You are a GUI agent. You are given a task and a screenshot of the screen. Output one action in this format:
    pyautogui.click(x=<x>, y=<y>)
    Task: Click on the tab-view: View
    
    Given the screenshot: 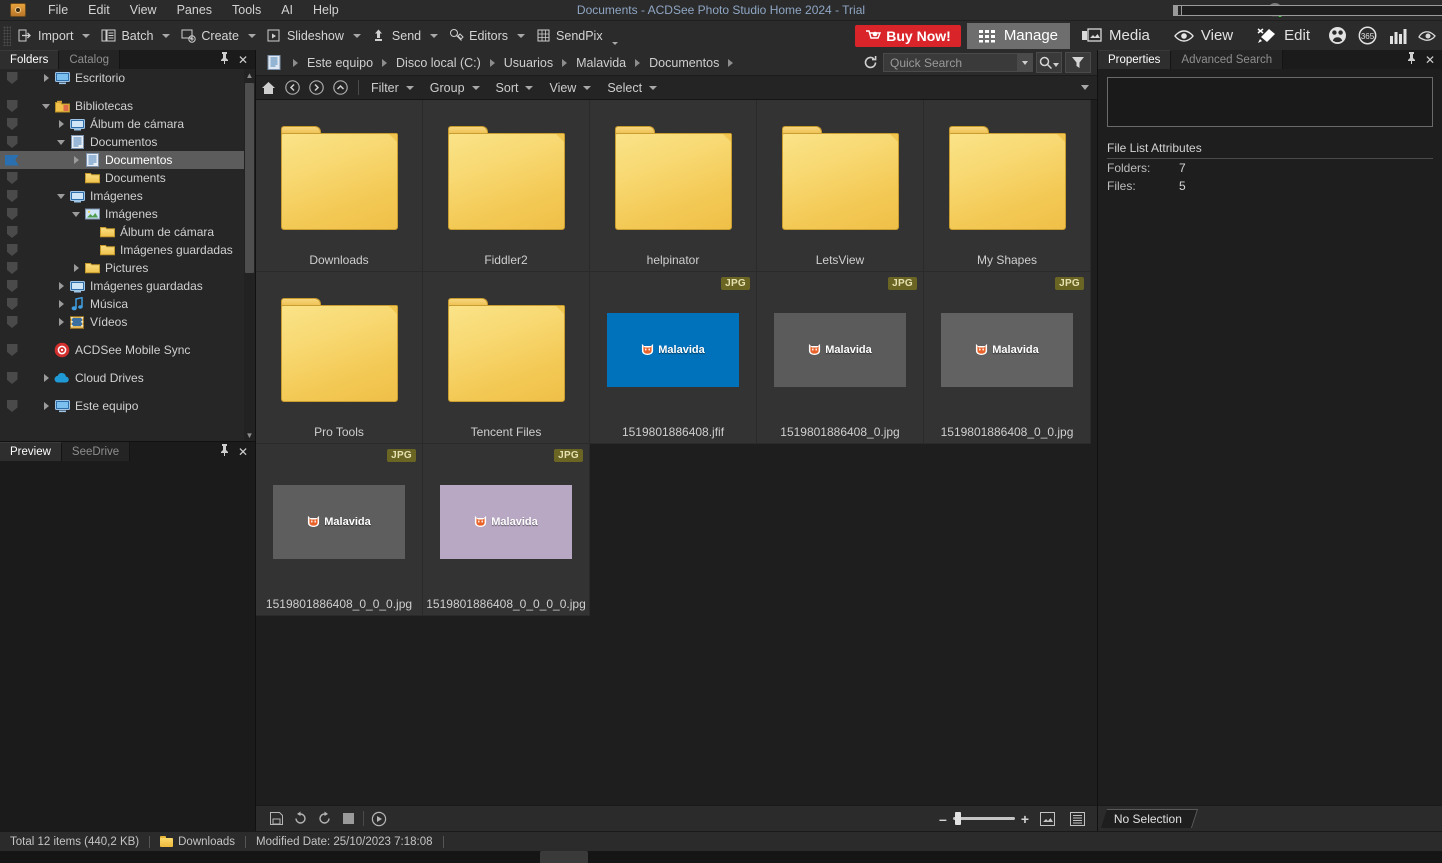 What is the action you would take?
    pyautogui.click(x=1203, y=36)
    